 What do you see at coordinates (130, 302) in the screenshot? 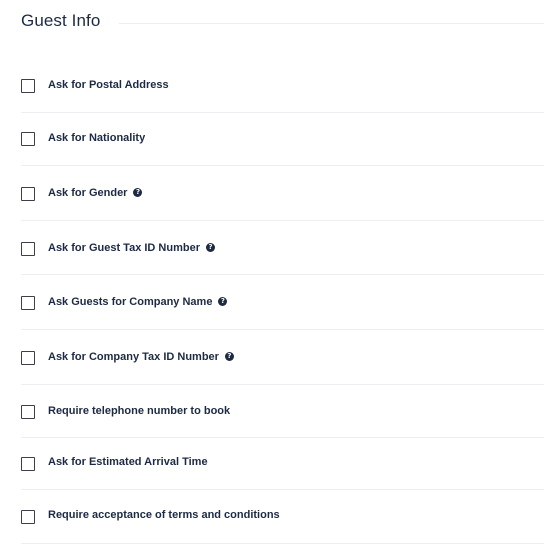
I see `option-label-text: Ask Guests for Company Name` at bounding box center [130, 302].